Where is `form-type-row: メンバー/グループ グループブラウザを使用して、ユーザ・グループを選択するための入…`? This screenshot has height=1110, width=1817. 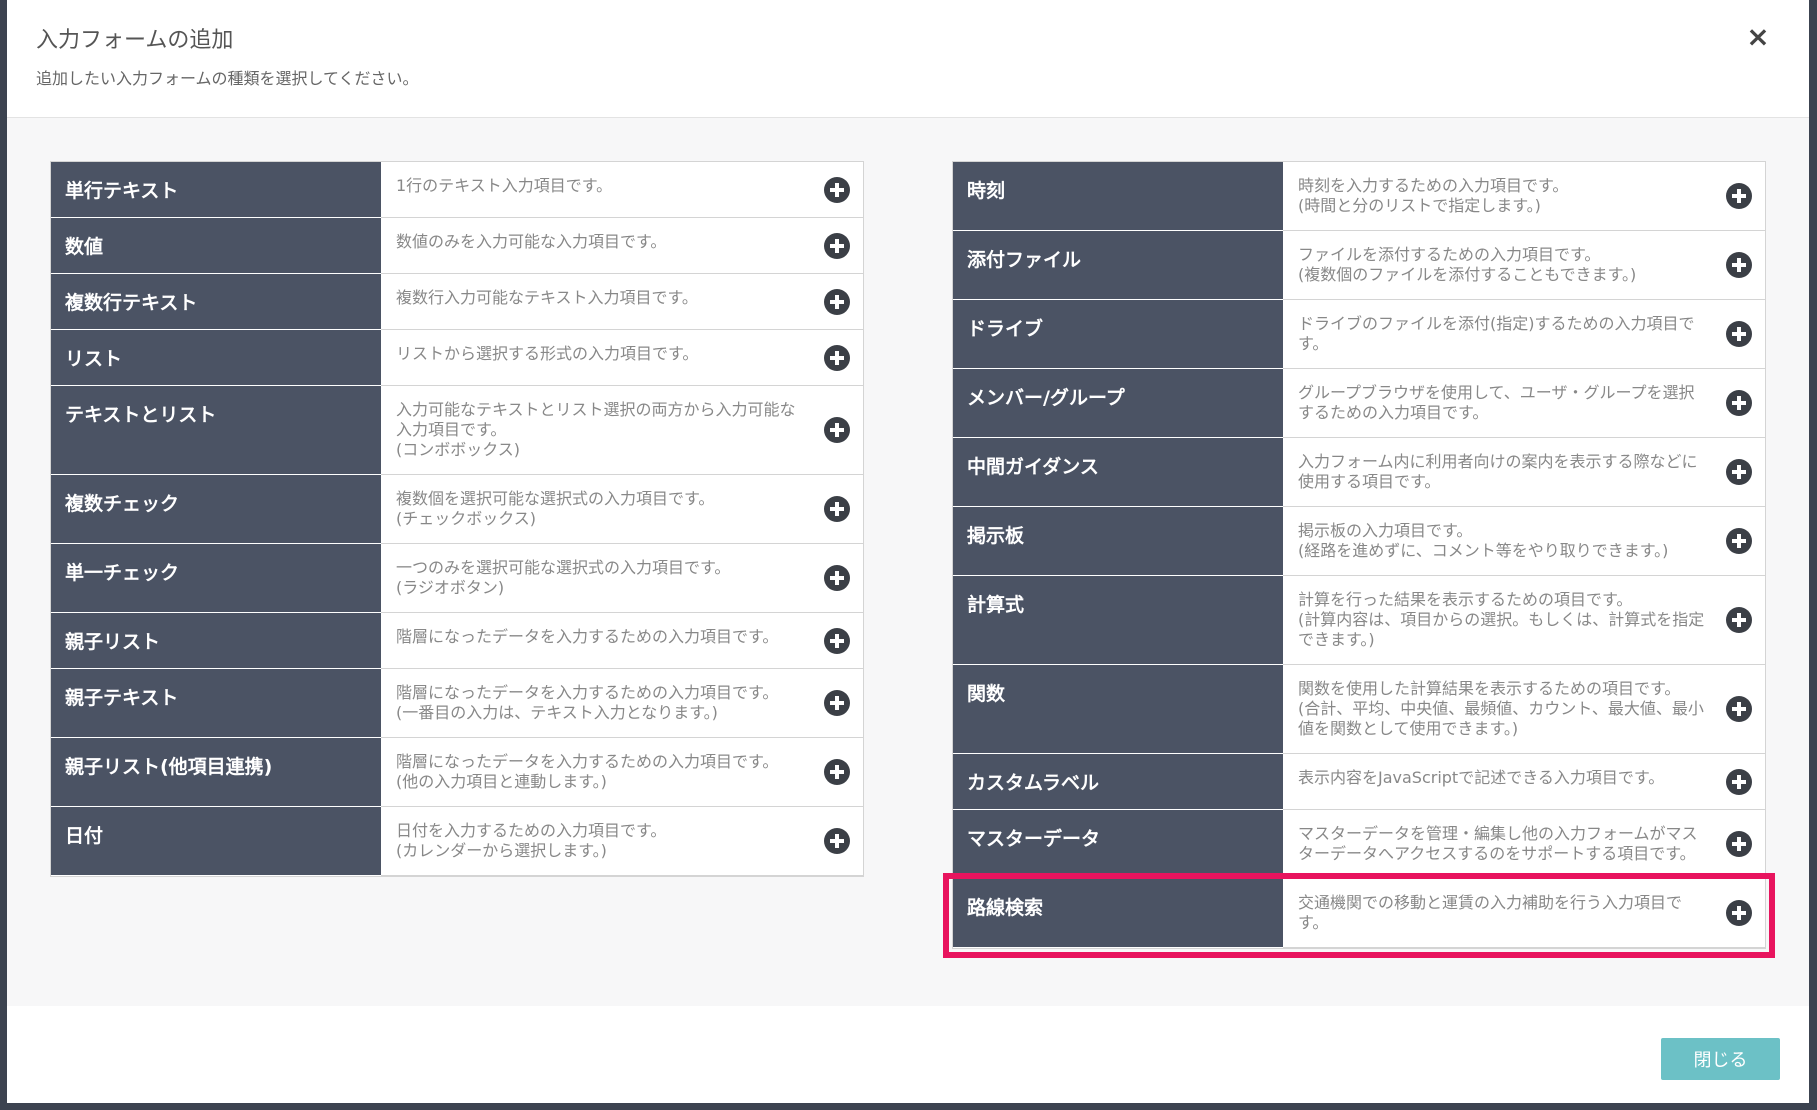
form-type-row: メンバー/グループ グループブラウザを使用して、ユーザ・グループを選択するための入… is located at coordinates (1359, 403).